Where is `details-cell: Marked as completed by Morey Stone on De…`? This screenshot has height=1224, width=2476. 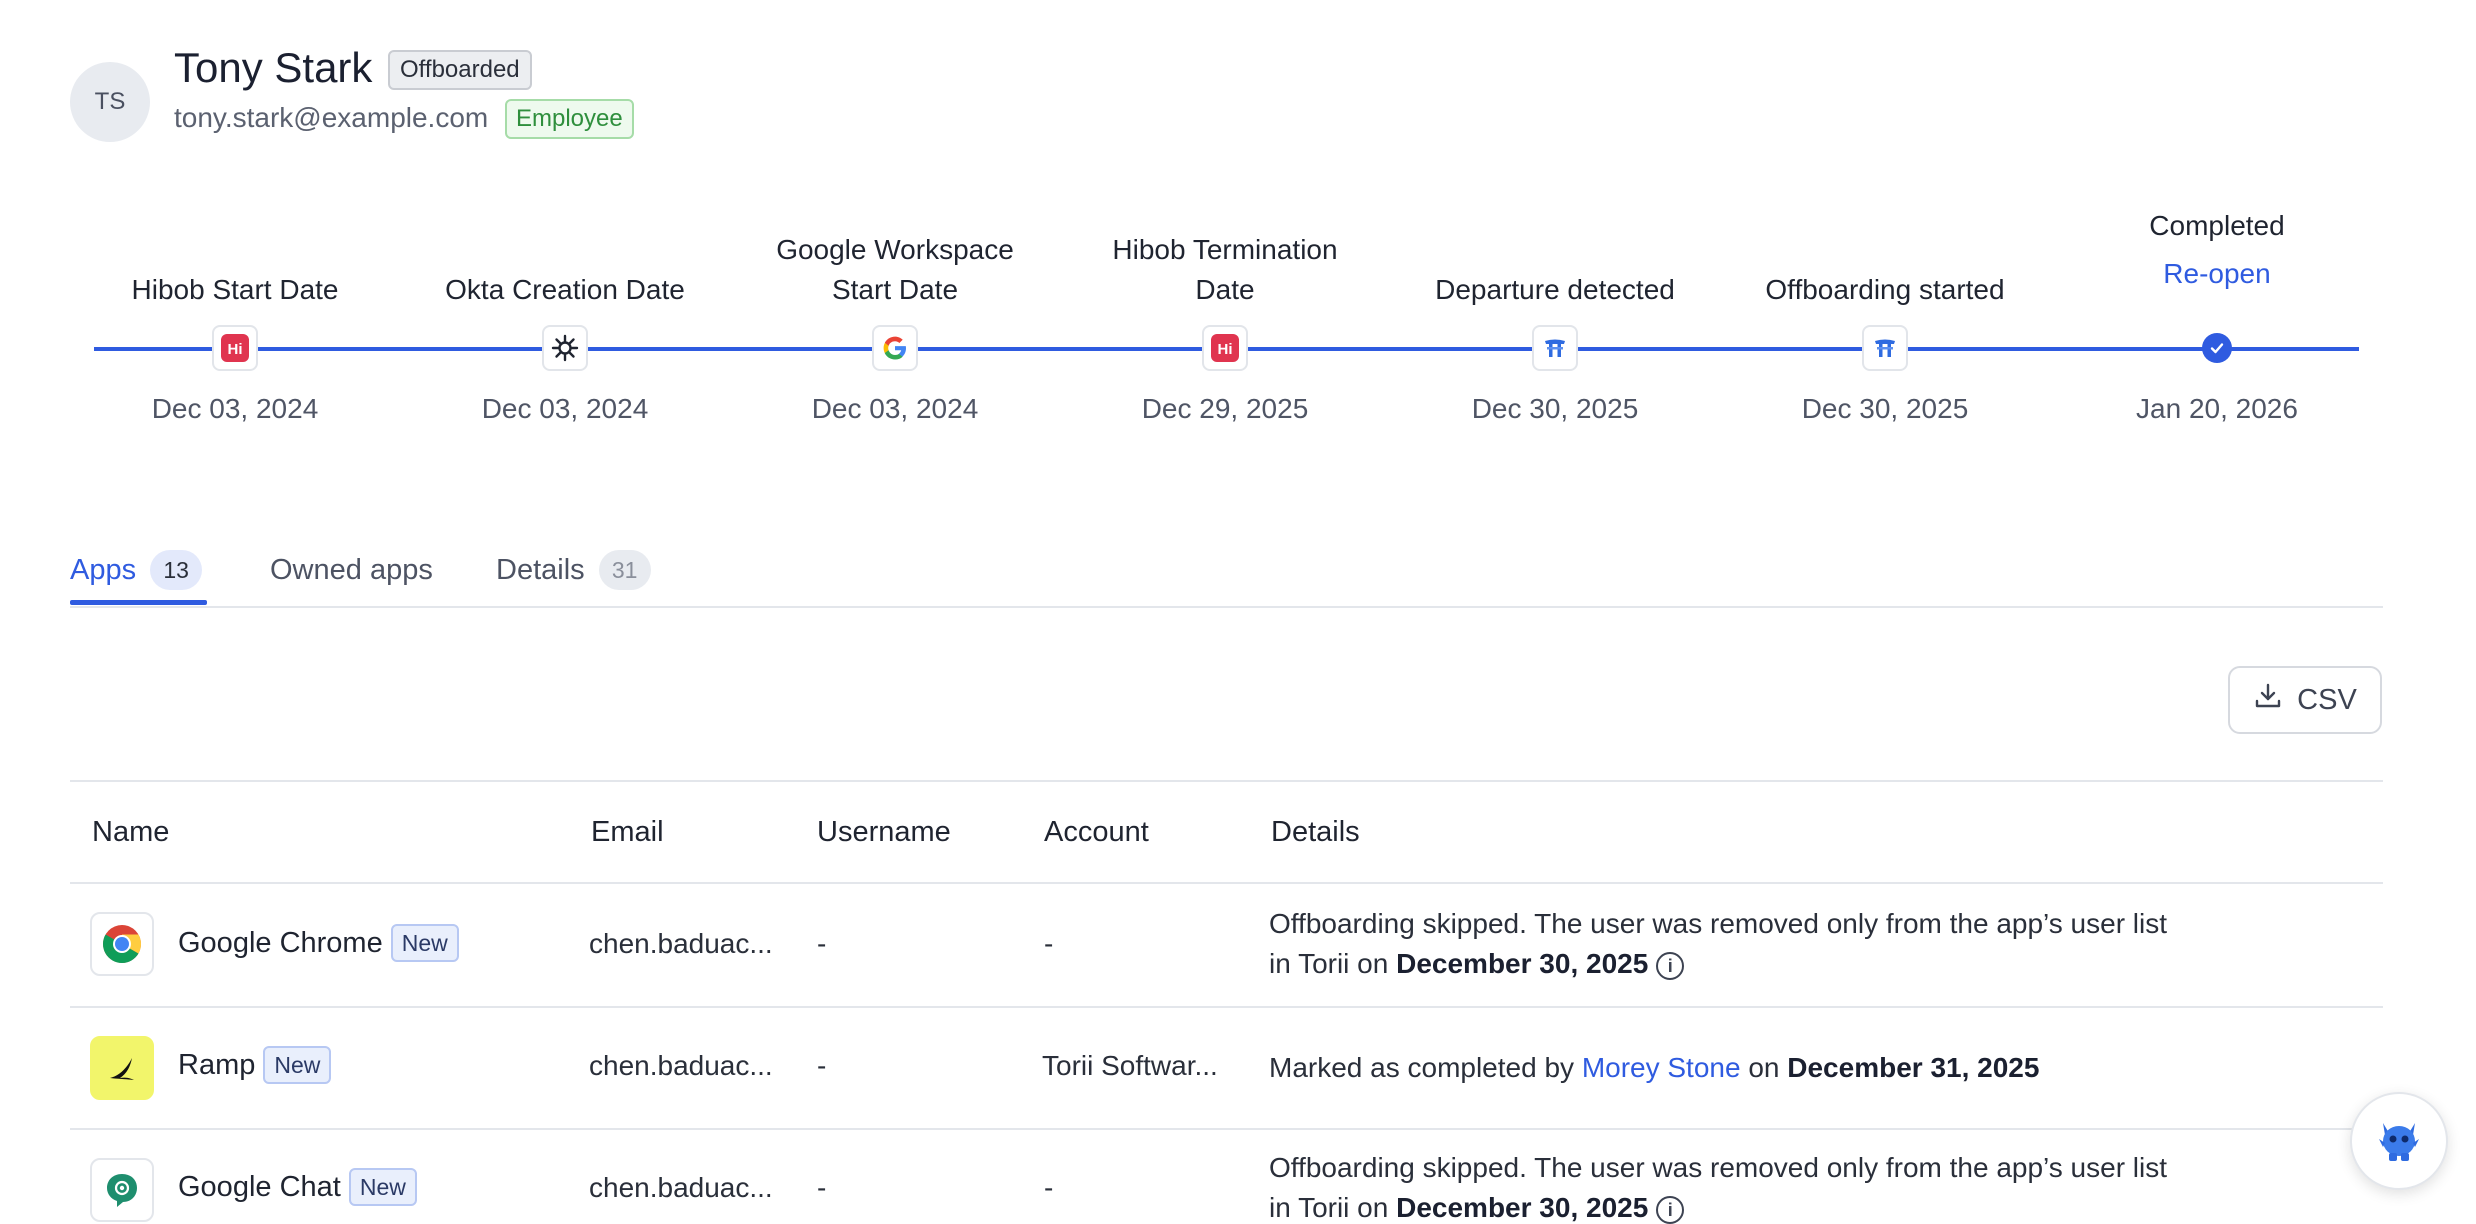 details-cell: Marked as completed by Morey Stone on De… is located at coordinates (1739, 1068).